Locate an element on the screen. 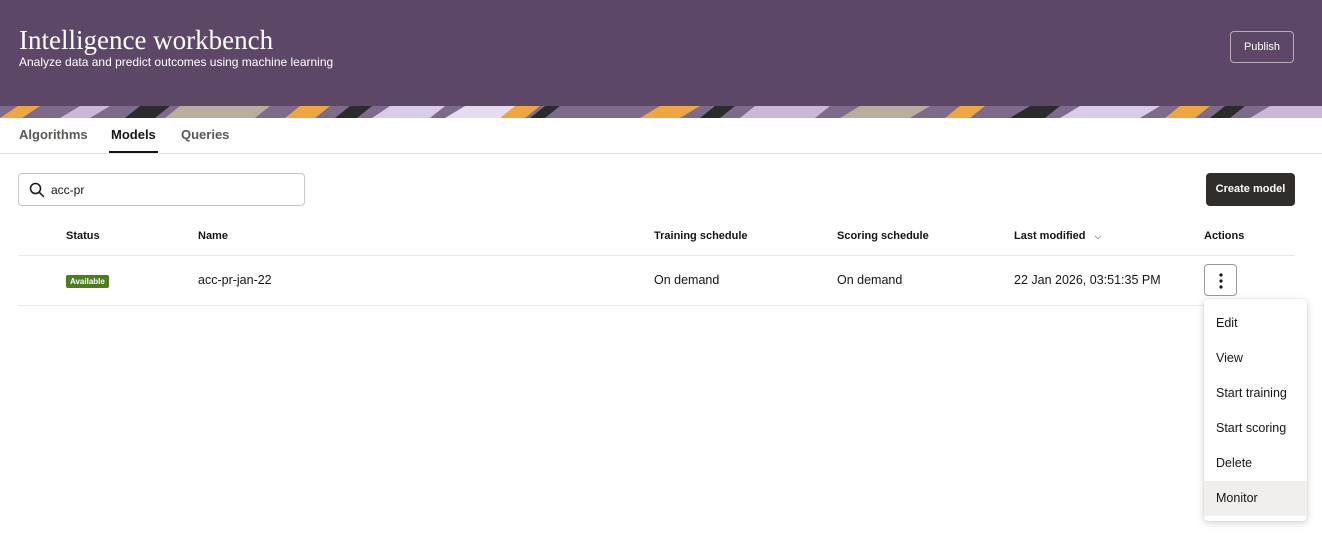 Image resolution: width=1322 pixels, height=542 pixels. tab-queries: Queries is located at coordinates (205, 135).